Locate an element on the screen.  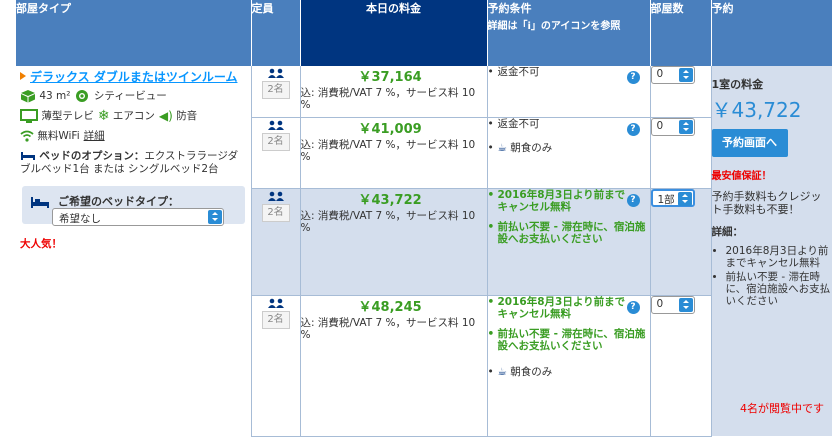
speaker-icon: ◀) is located at coordinates (166, 116).